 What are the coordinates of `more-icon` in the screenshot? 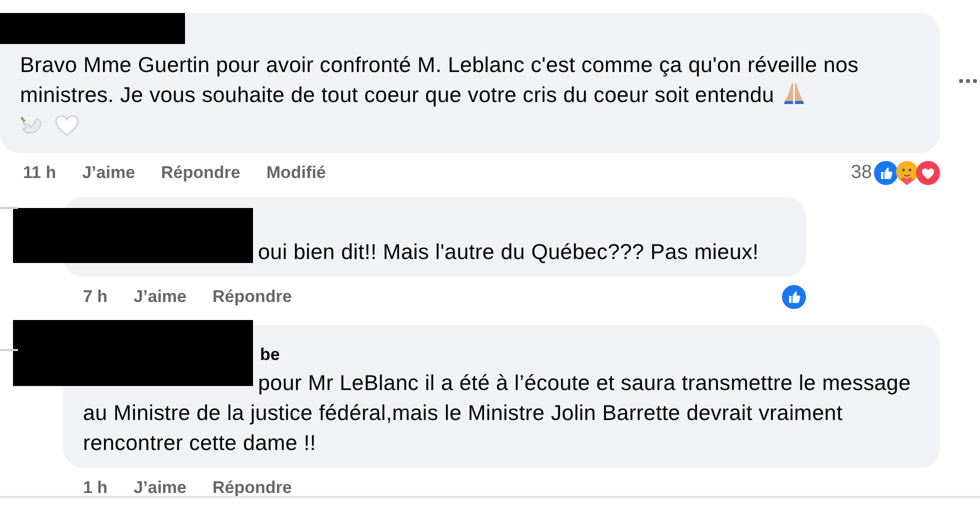 It's located at (968, 81).